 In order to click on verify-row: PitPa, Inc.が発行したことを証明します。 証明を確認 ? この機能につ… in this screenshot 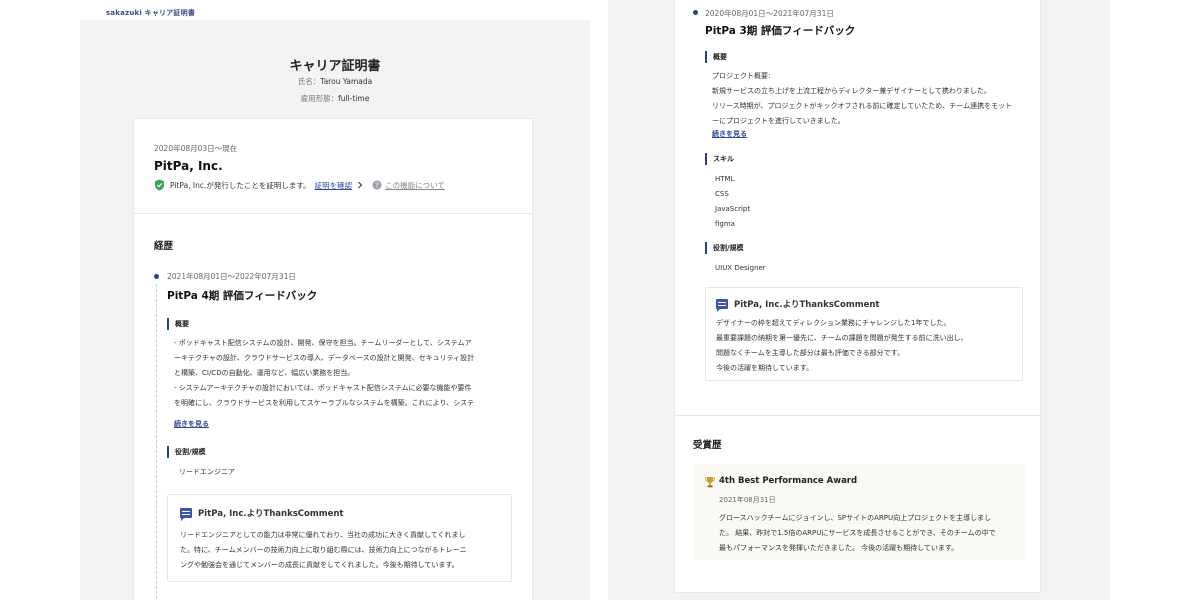, I will do `click(299, 185)`.